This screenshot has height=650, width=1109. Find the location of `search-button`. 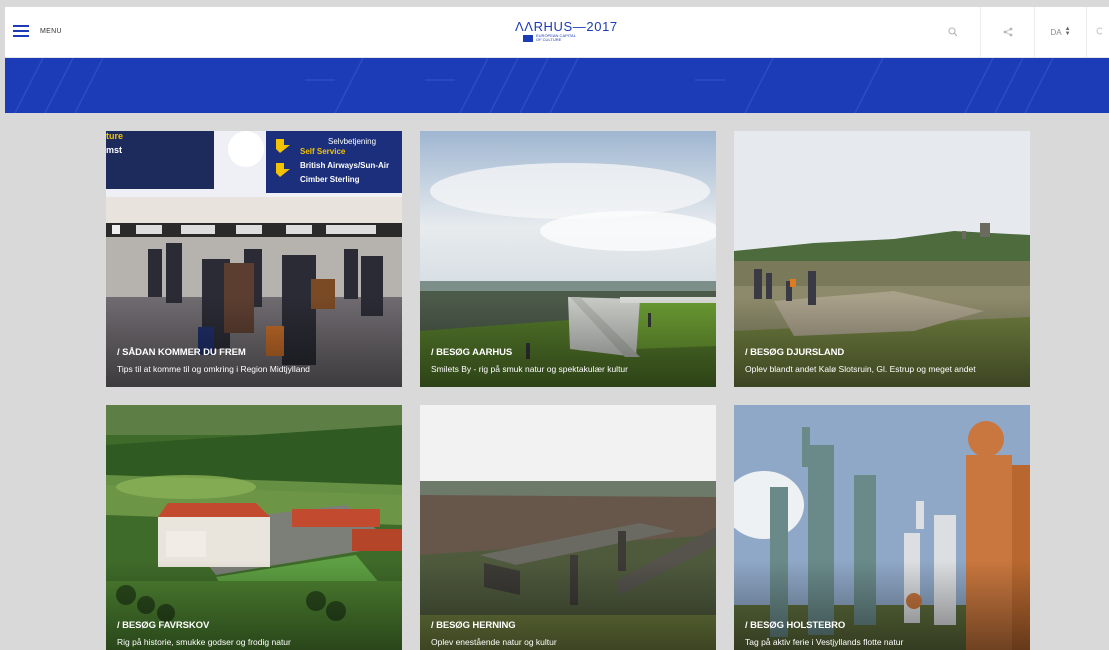

search-button is located at coordinates (953, 32).